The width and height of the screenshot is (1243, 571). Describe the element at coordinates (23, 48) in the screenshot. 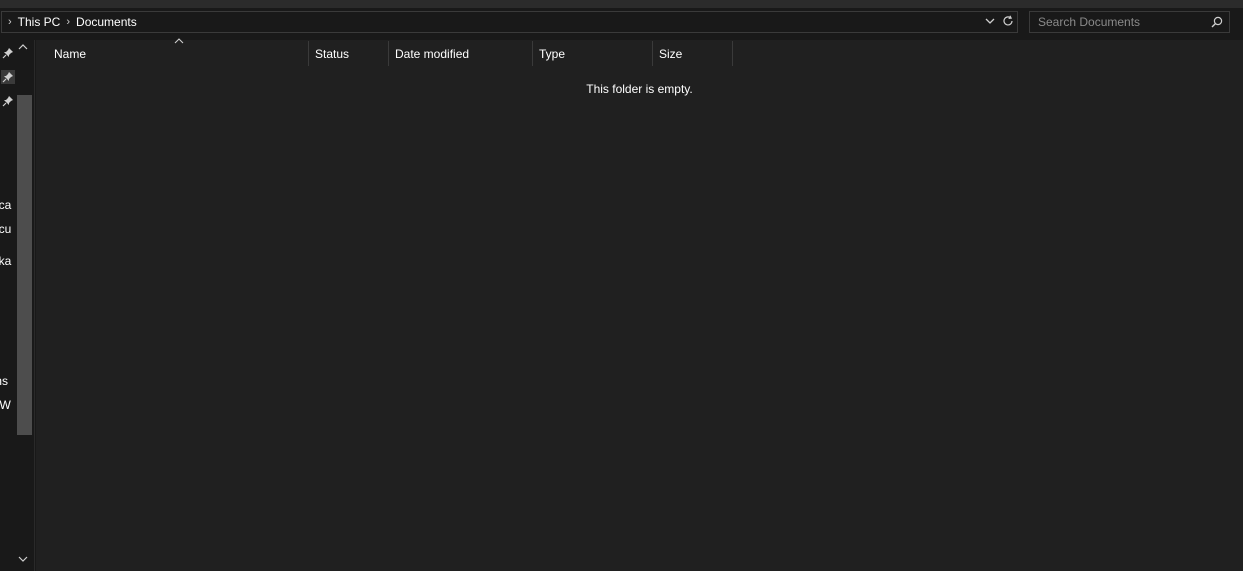

I see `nav-scroll-up-icon` at that location.